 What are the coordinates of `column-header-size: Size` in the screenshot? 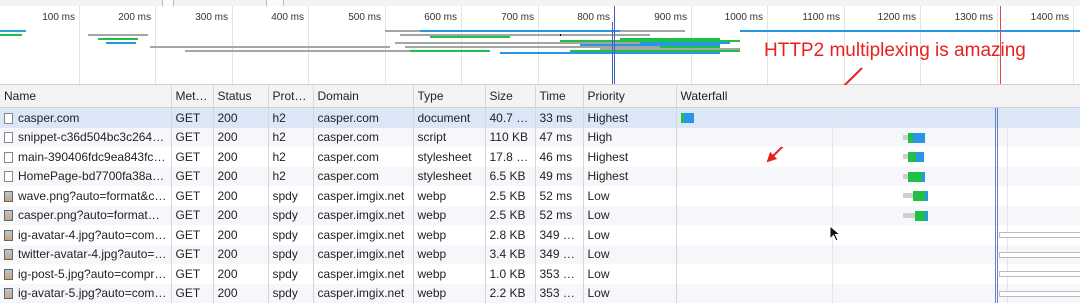 It's located at (510, 96).